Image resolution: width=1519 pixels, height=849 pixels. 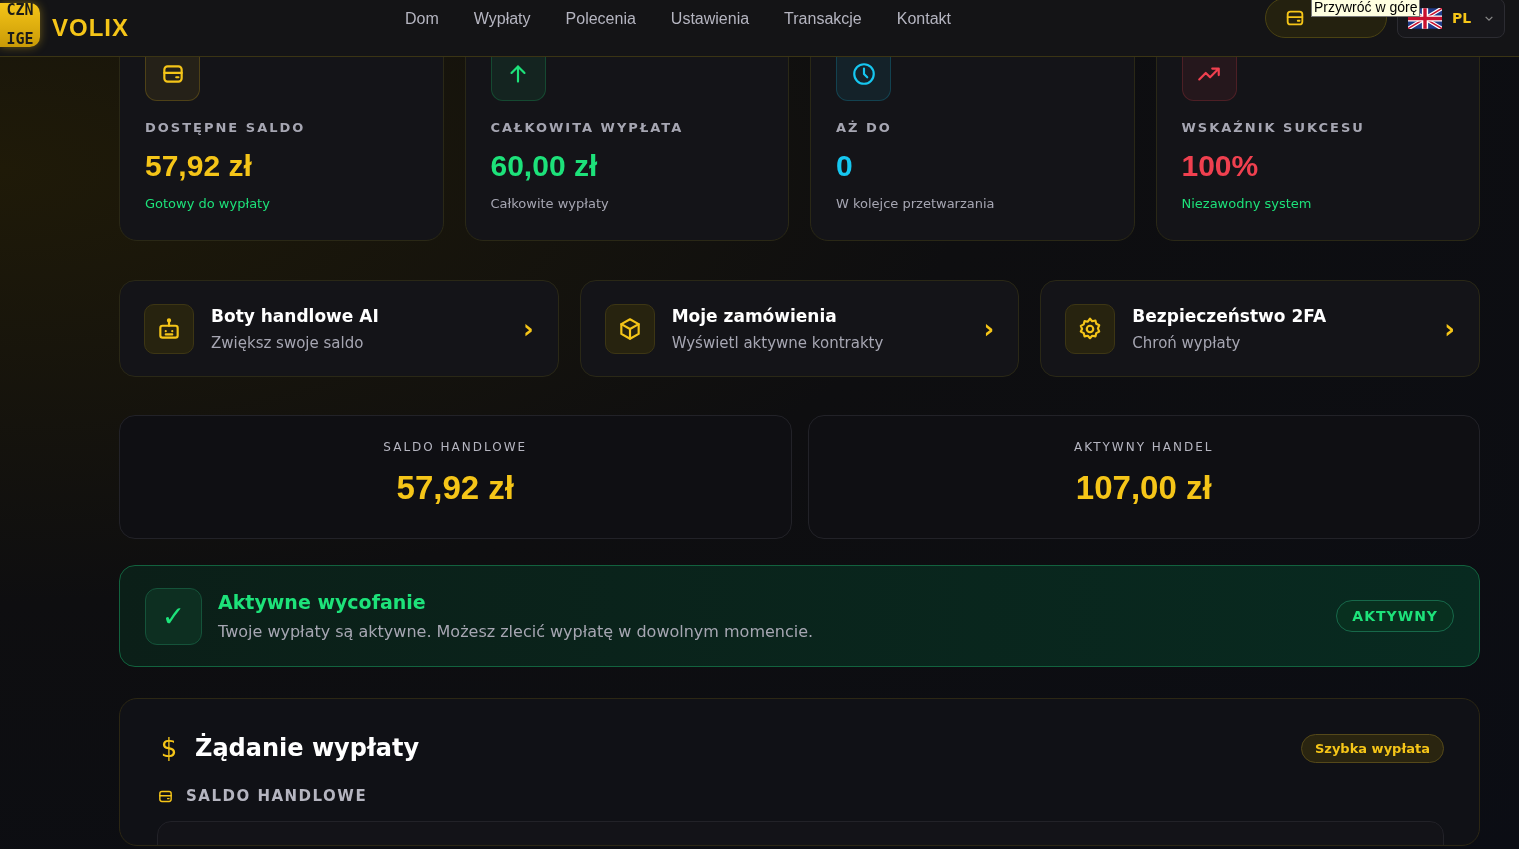 What do you see at coordinates (1273, 127) in the screenshot?
I see `stat-label: WSKAŹNIK SUKCESU` at bounding box center [1273, 127].